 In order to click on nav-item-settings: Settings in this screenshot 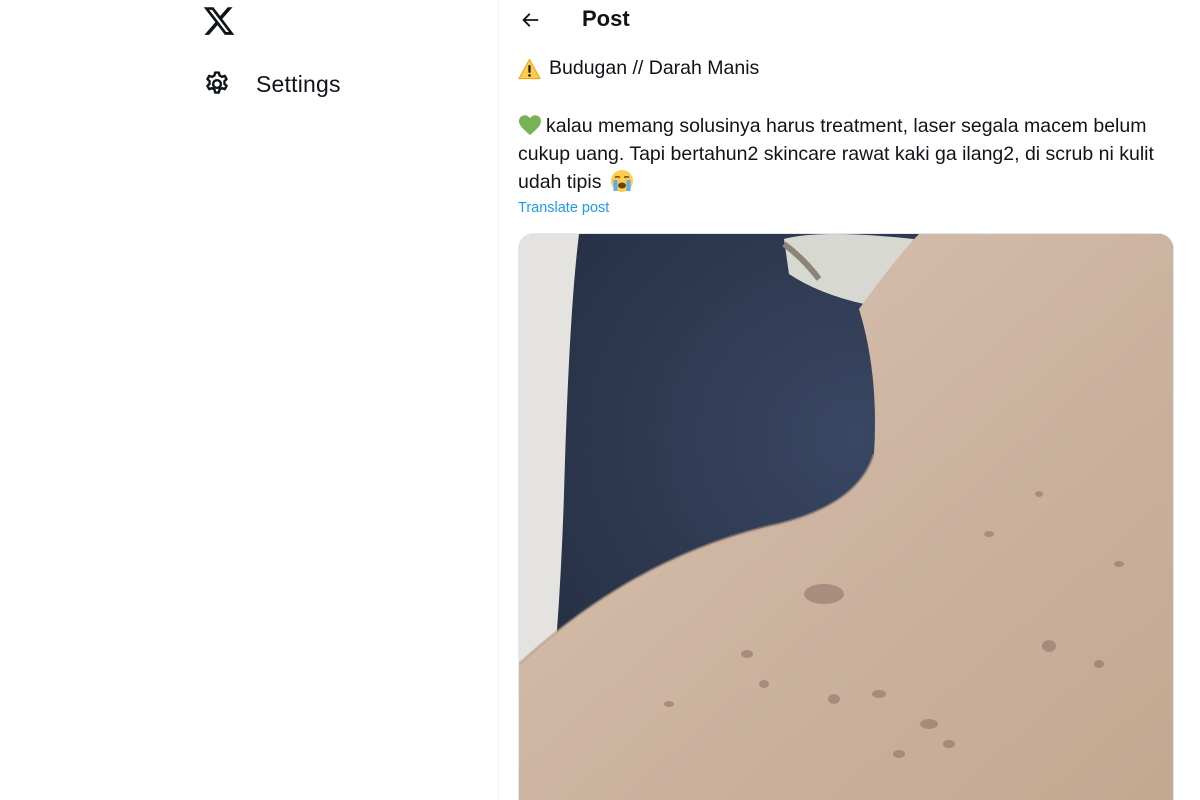, I will do `click(270, 84)`.